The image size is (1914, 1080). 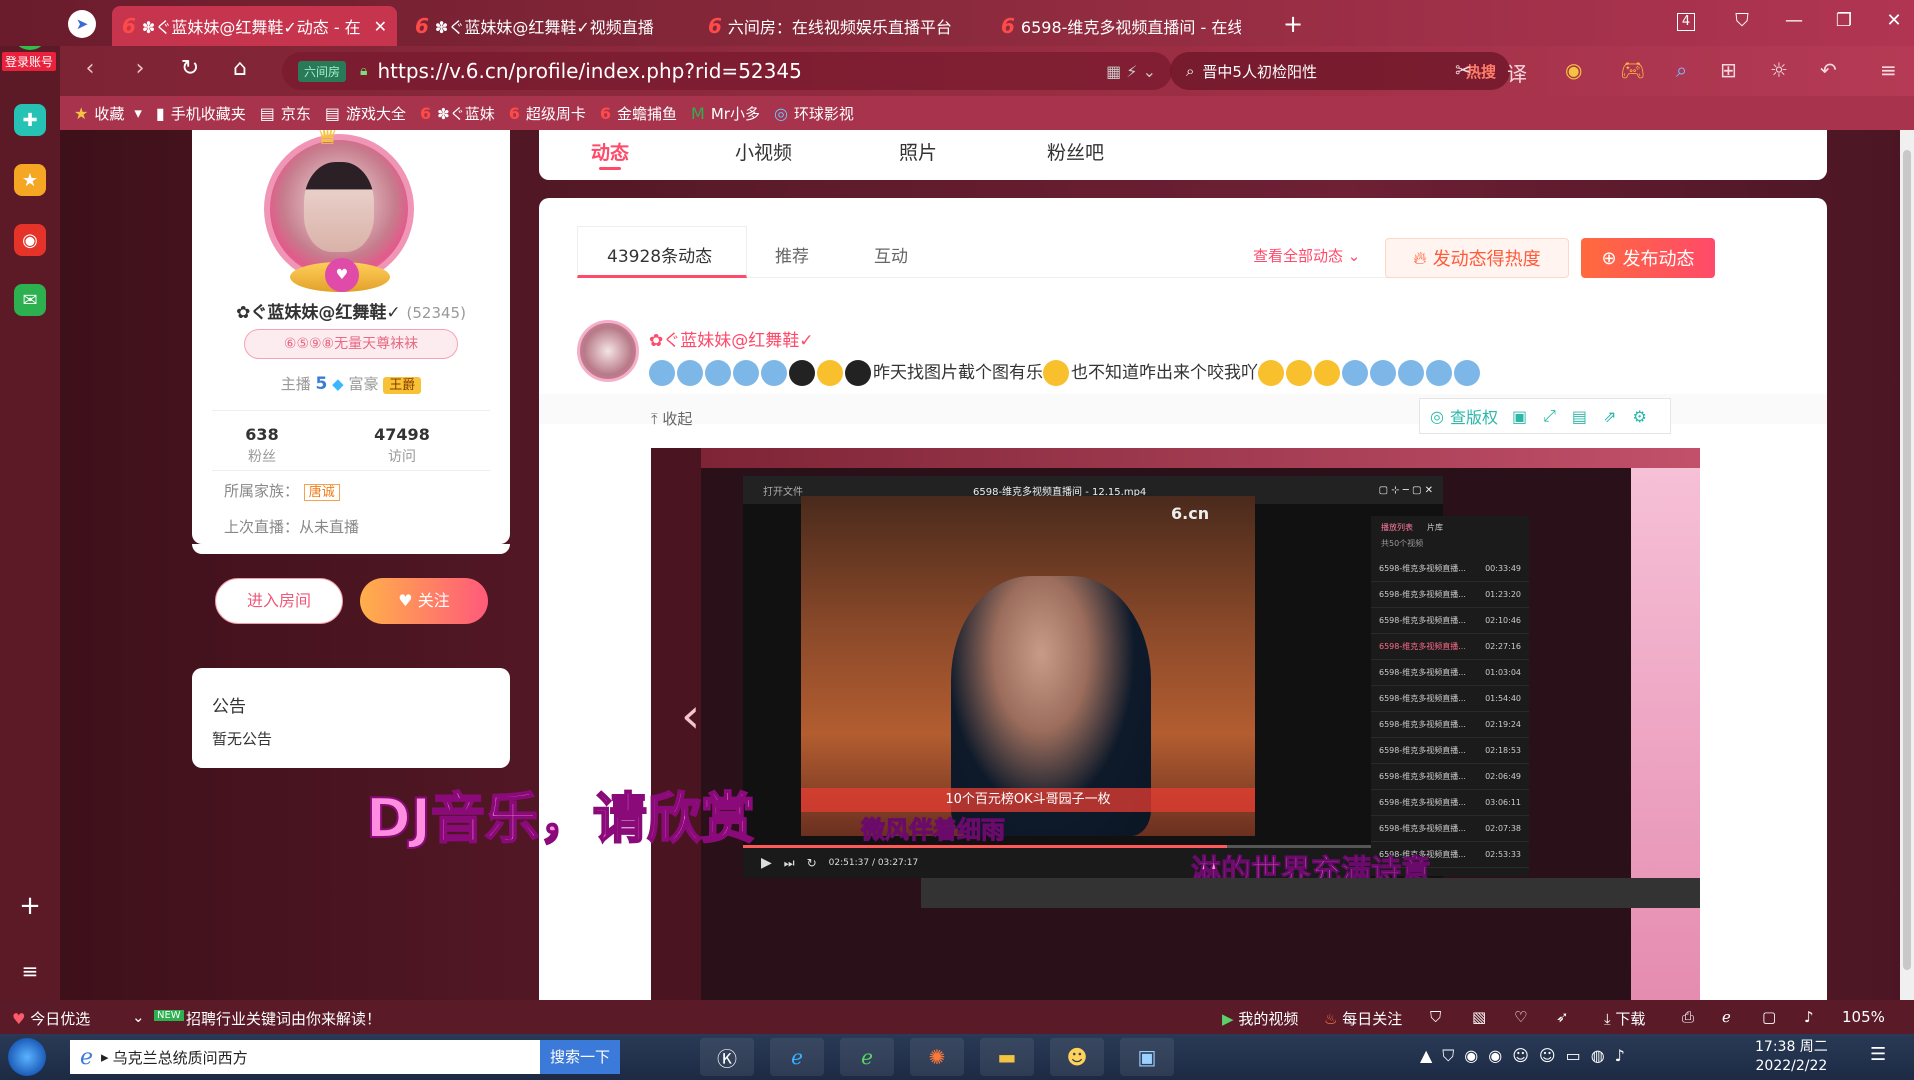 I want to click on playlist-item: 6598-维克多视频直播... 01:54:40, so click(x=1450, y=699).